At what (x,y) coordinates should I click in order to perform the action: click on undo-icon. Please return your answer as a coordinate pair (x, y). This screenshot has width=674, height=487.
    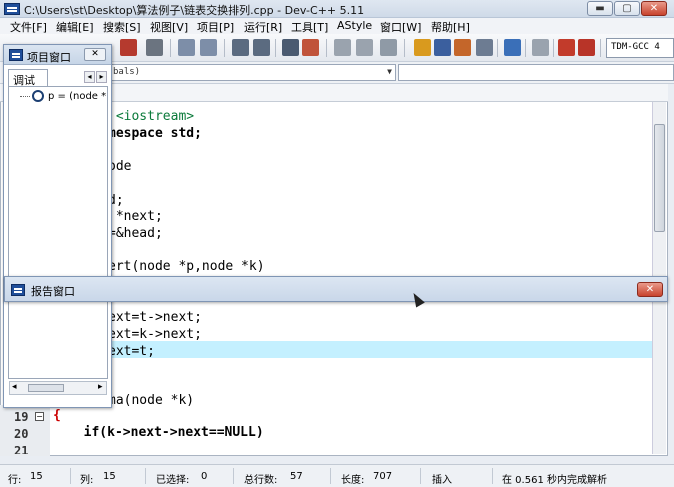
    Looking at the image, I should click on (186, 47).